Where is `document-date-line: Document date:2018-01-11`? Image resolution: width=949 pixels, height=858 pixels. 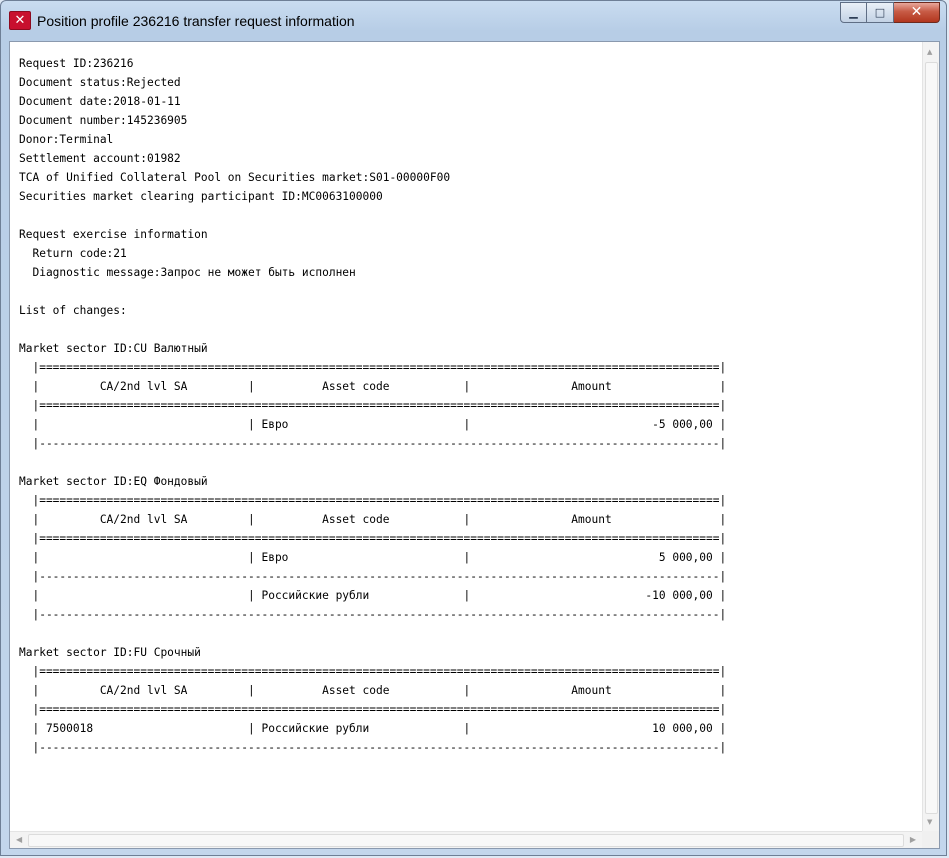
document-date-line: Document date:2018-01-11 is located at coordinates (100, 101).